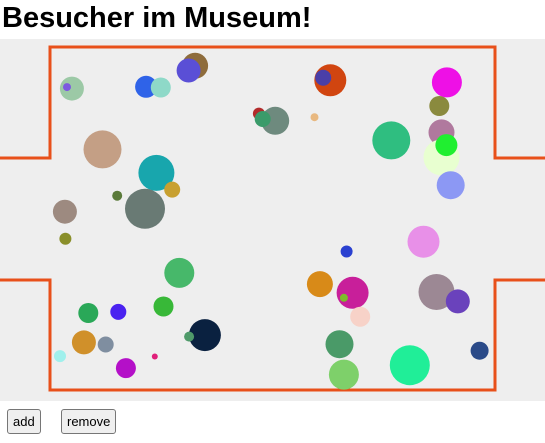 Image resolution: width=545 pixels, height=443 pixels. Describe the element at coordinates (157, 18) in the screenshot. I see `page-title: Besucher im Museum!` at that location.